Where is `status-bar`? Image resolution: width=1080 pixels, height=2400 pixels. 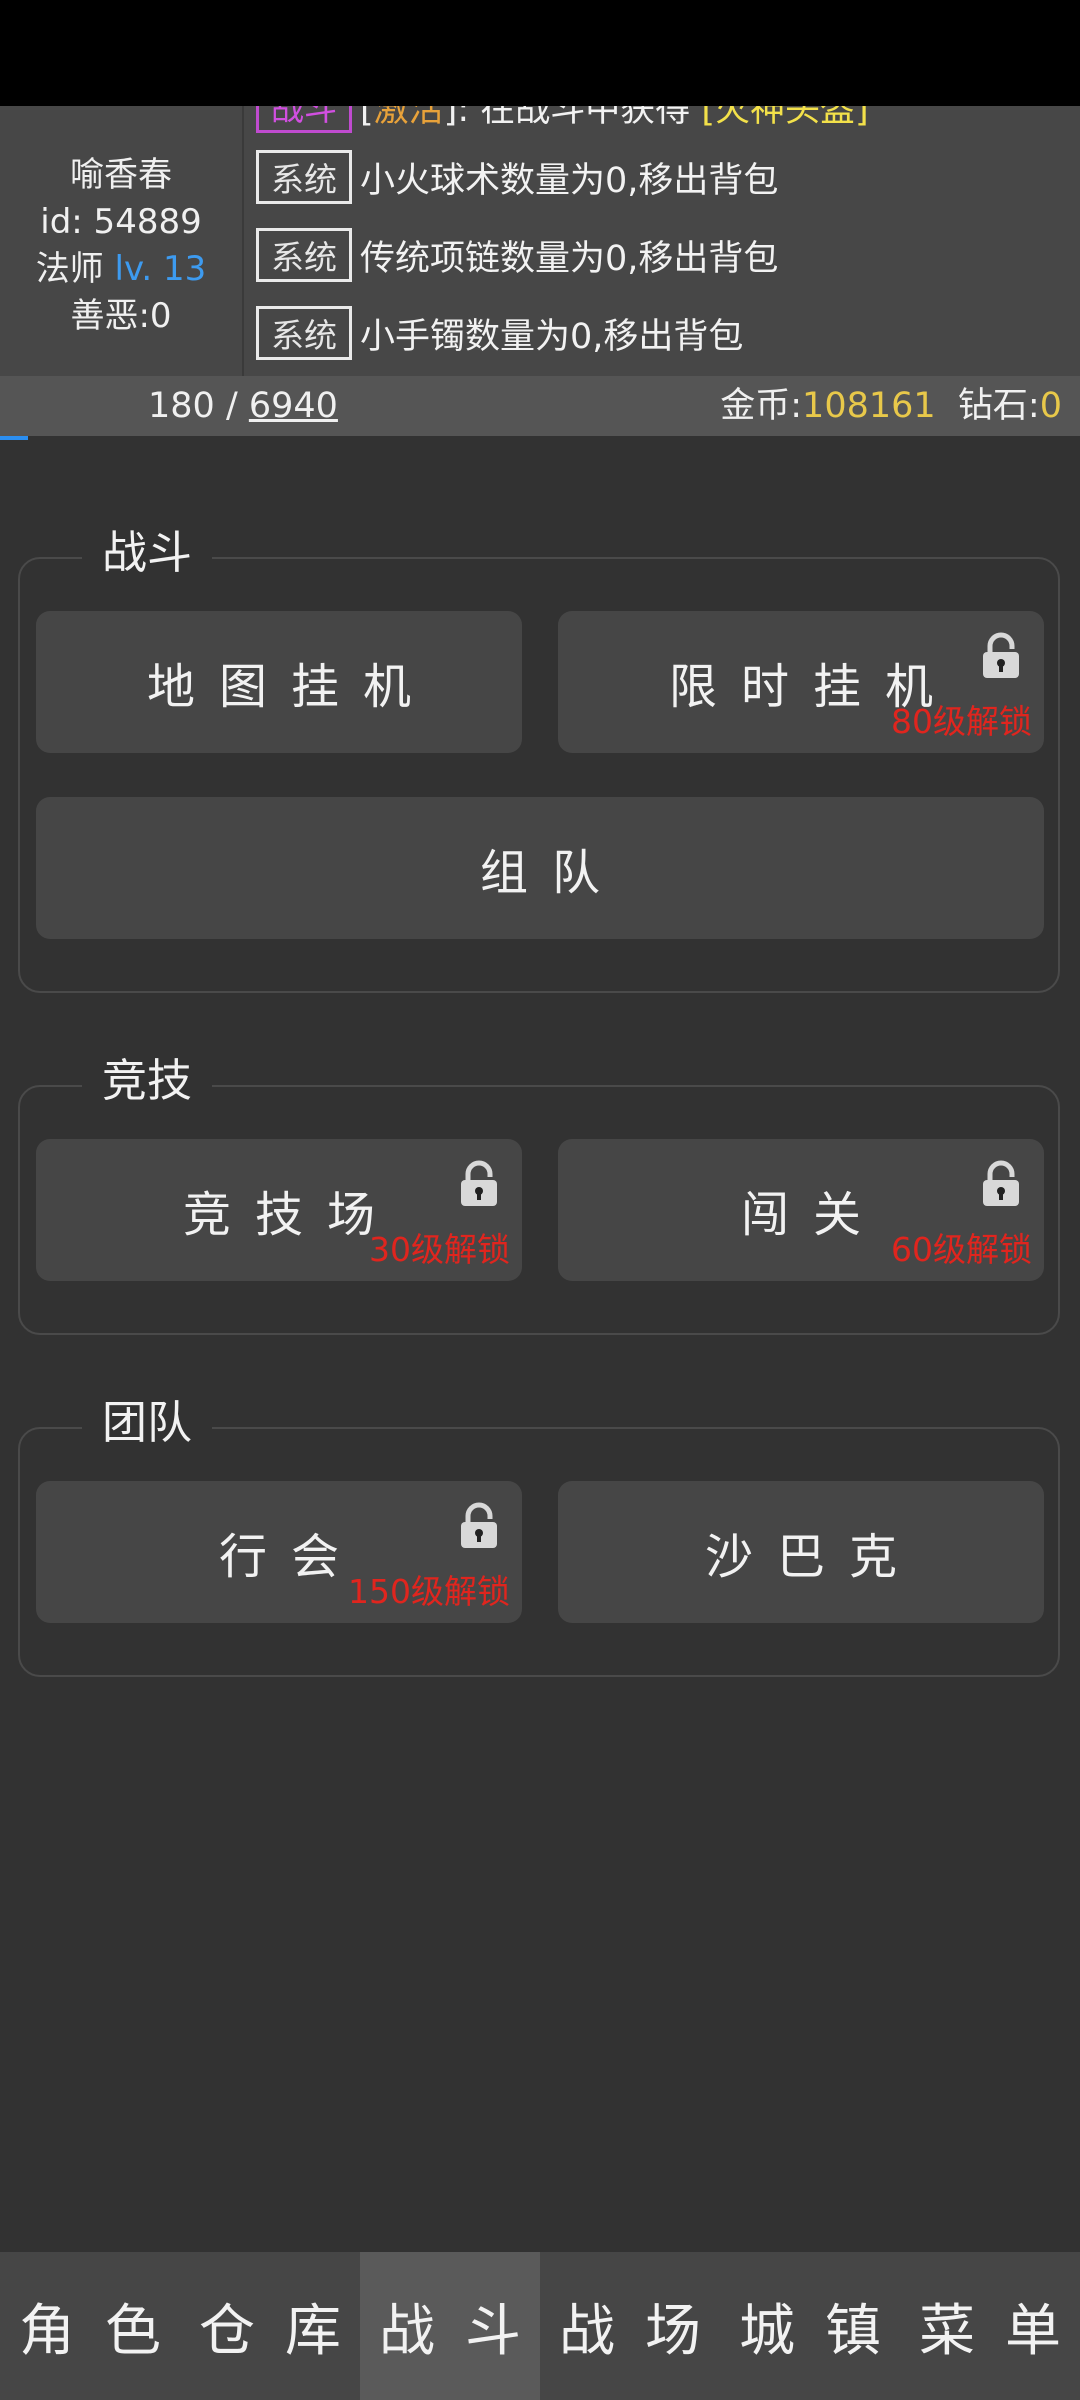 status-bar is located at coordinates (540, 53).